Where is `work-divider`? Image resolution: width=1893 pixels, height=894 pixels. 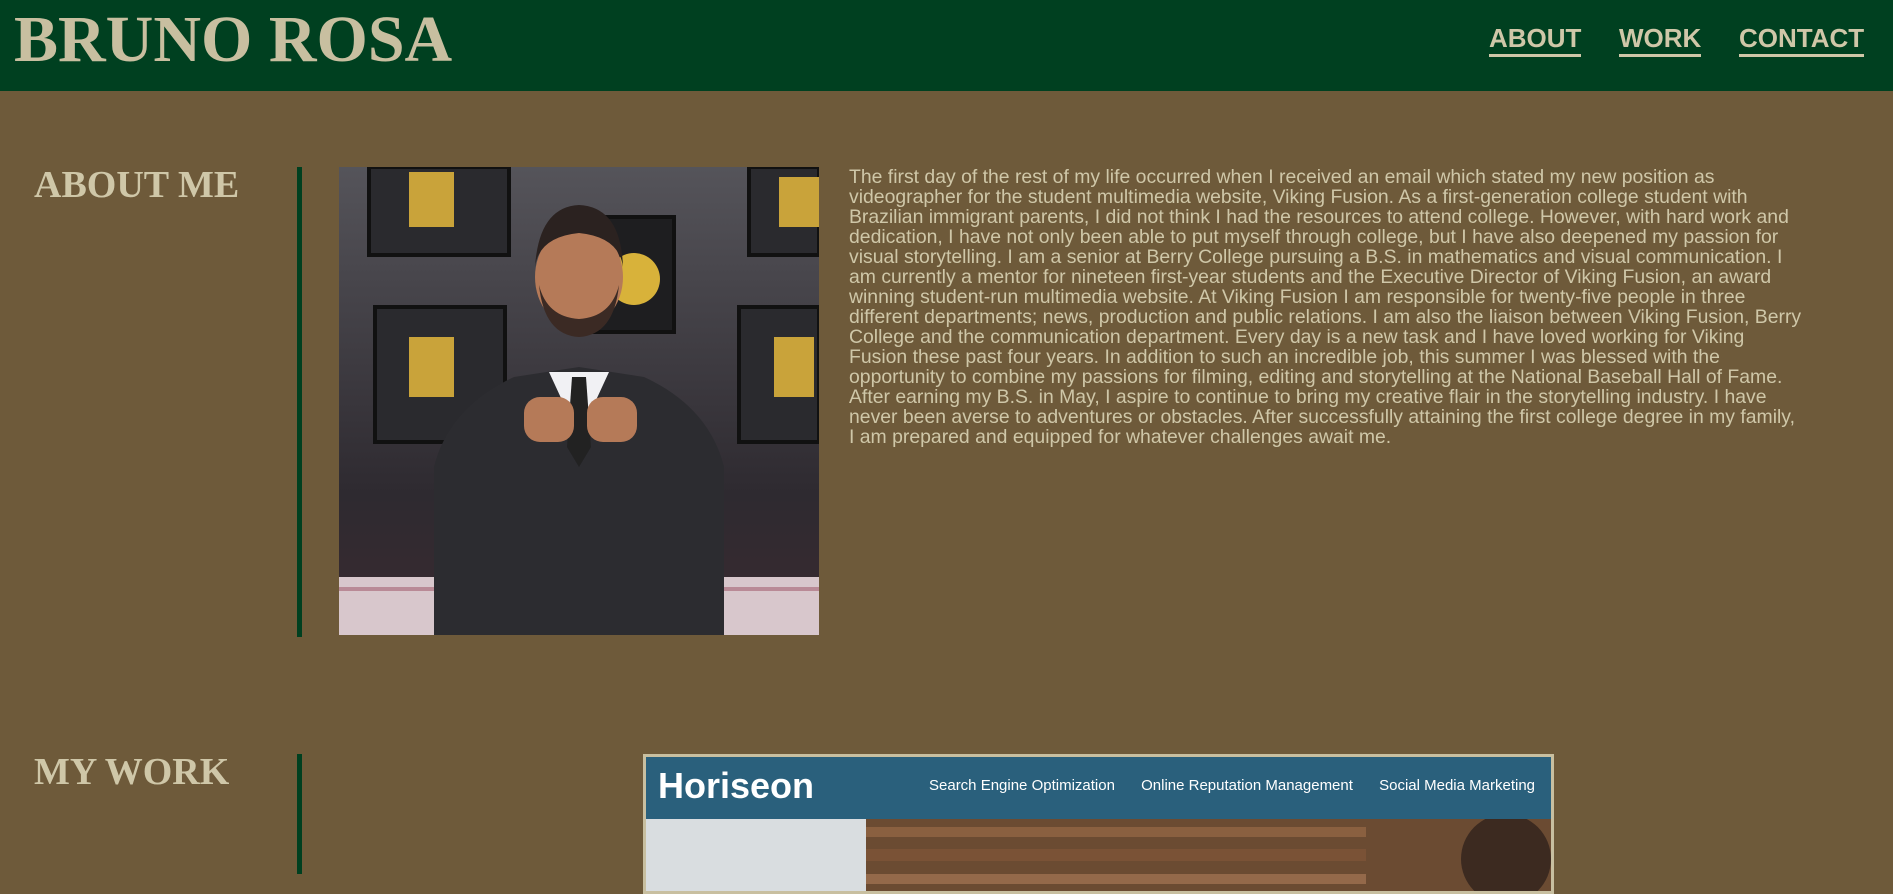 work-divider is located at coordinates (299, 814).